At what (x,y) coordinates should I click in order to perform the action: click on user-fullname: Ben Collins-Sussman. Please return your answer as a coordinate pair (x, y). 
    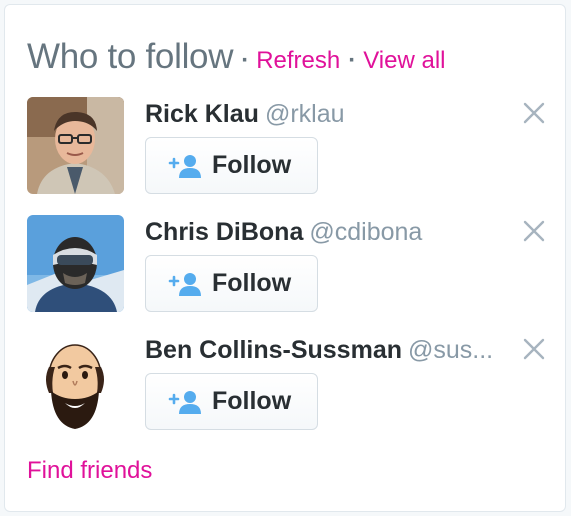
    Looking at the image, I should click on (273, 350).